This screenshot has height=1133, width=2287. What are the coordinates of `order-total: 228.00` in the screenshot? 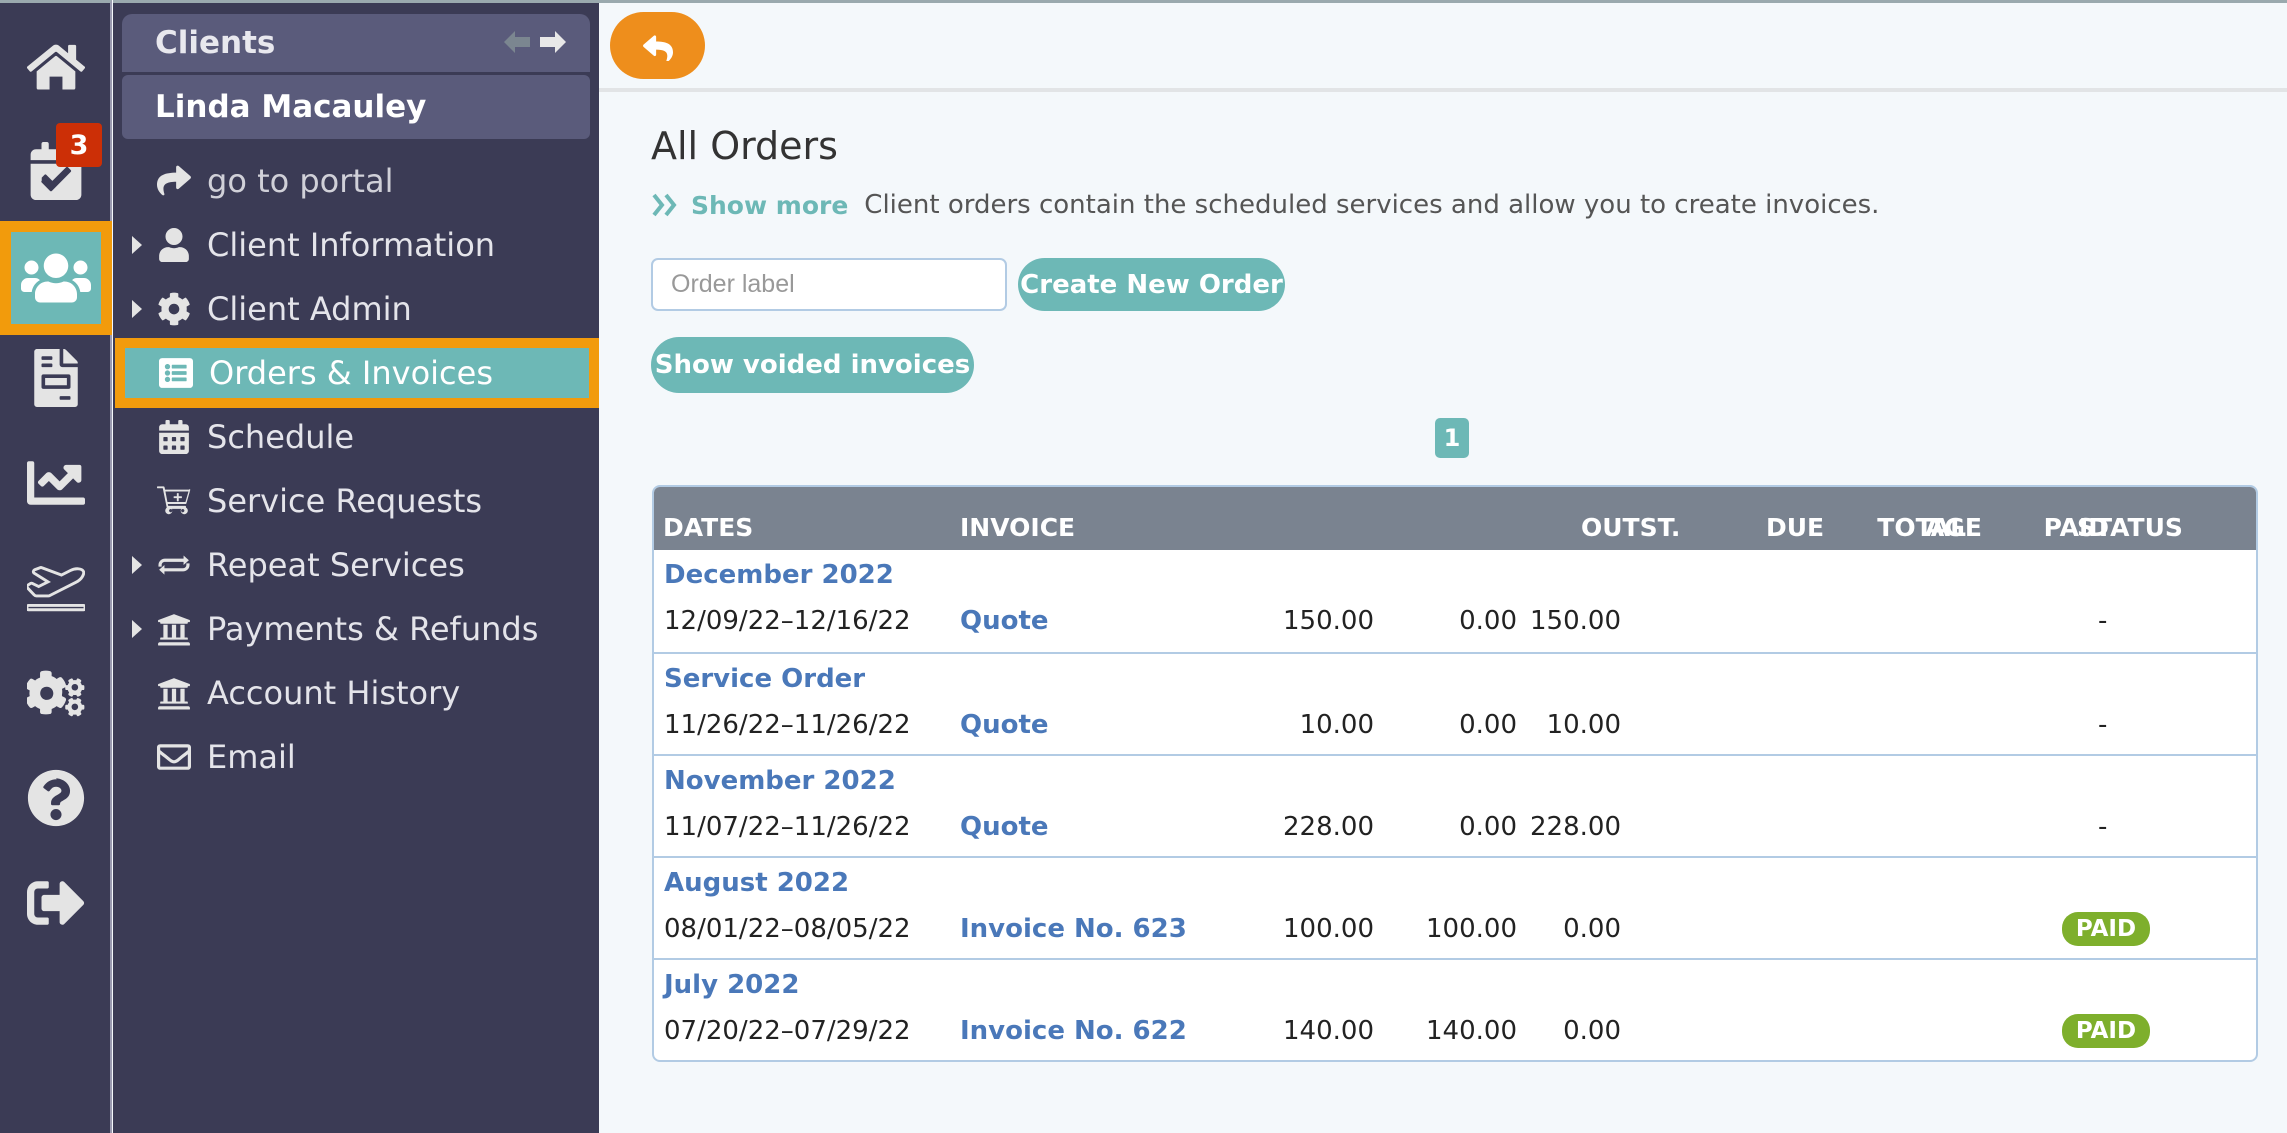 It's located at (1328, 827).